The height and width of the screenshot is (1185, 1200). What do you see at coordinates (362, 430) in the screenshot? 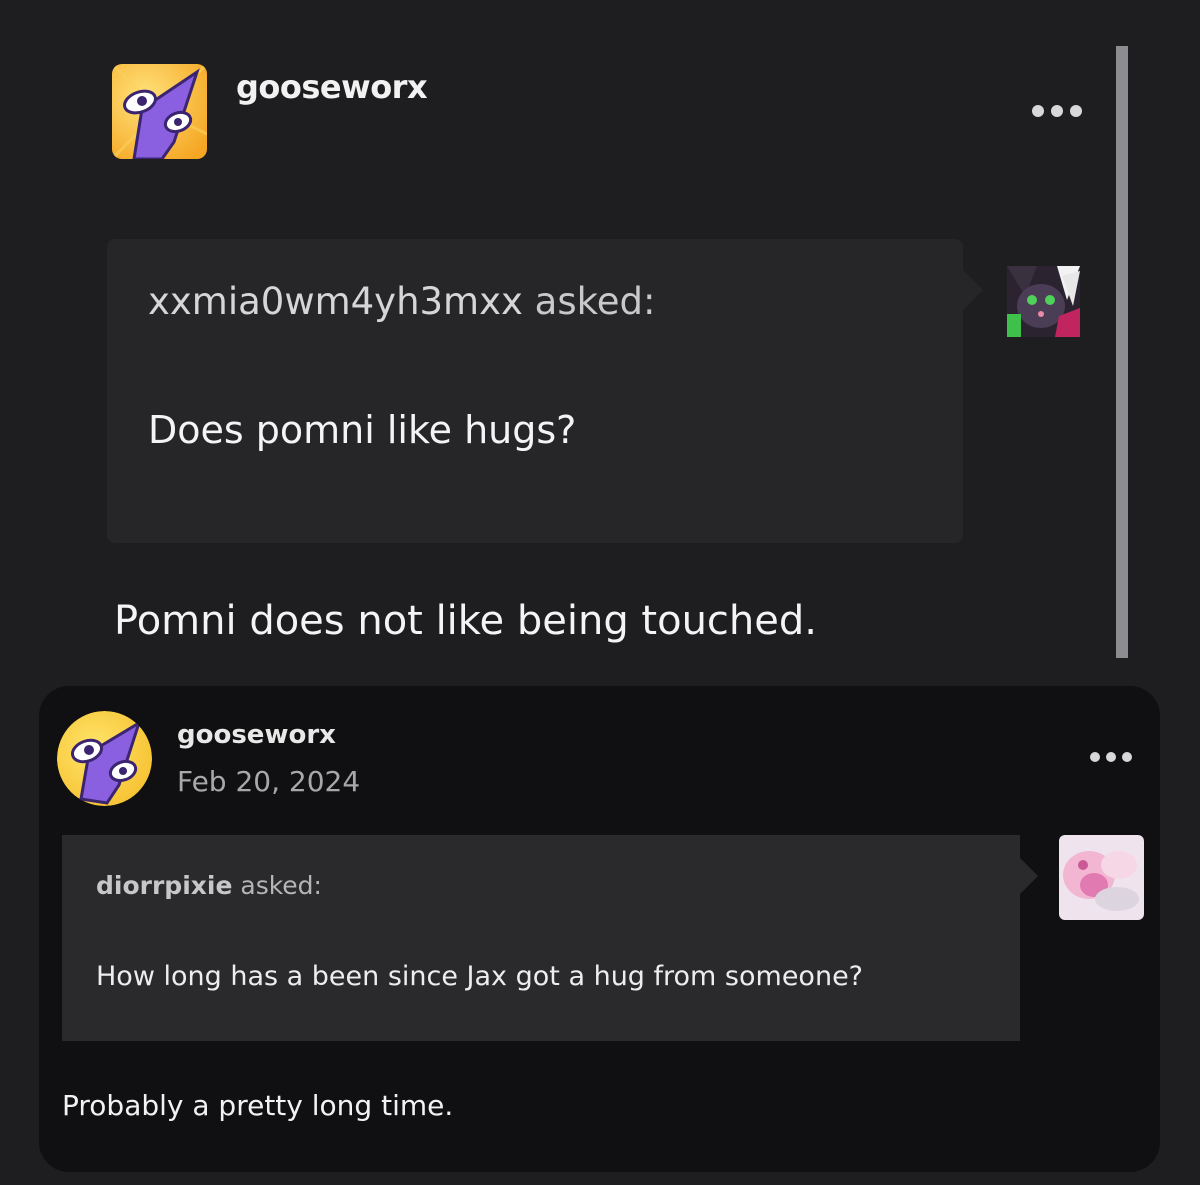
I see `ask-question: Does pomni like hugs?` at bounding box center [362, 430].